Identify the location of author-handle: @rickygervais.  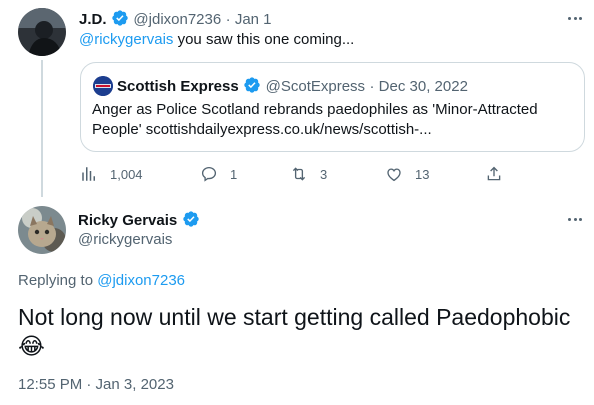
(125, 239).